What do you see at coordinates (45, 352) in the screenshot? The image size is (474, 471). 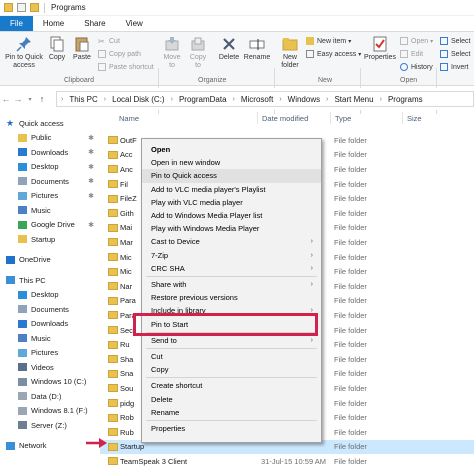 I see `nav-item-label: Pictures` at bounding box center [45, 352].